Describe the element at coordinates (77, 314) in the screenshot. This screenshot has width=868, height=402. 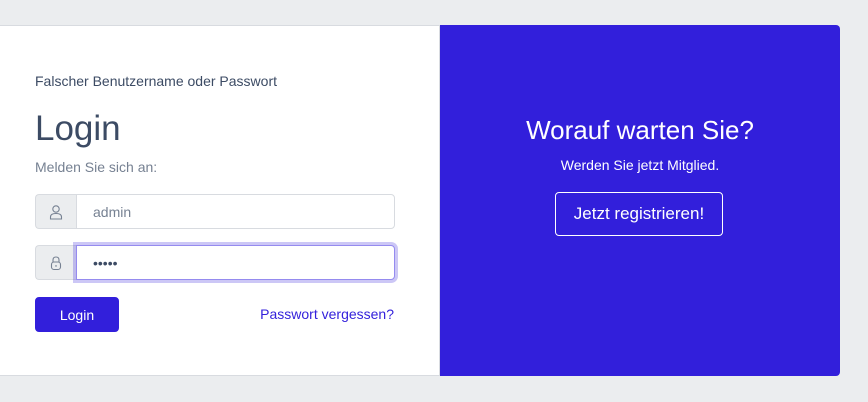
I see `login-button: Login` at that location.